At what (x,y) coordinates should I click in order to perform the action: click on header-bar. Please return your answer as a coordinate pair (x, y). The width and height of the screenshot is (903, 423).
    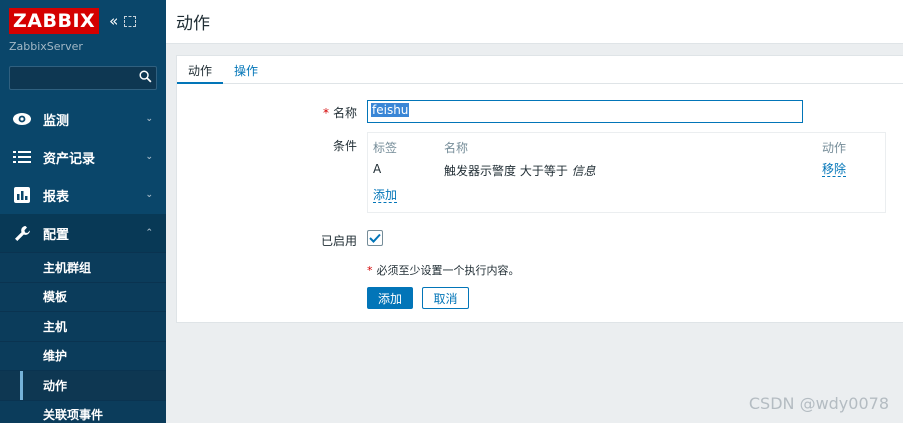
    Looking at the image, I should click on (534, 22).